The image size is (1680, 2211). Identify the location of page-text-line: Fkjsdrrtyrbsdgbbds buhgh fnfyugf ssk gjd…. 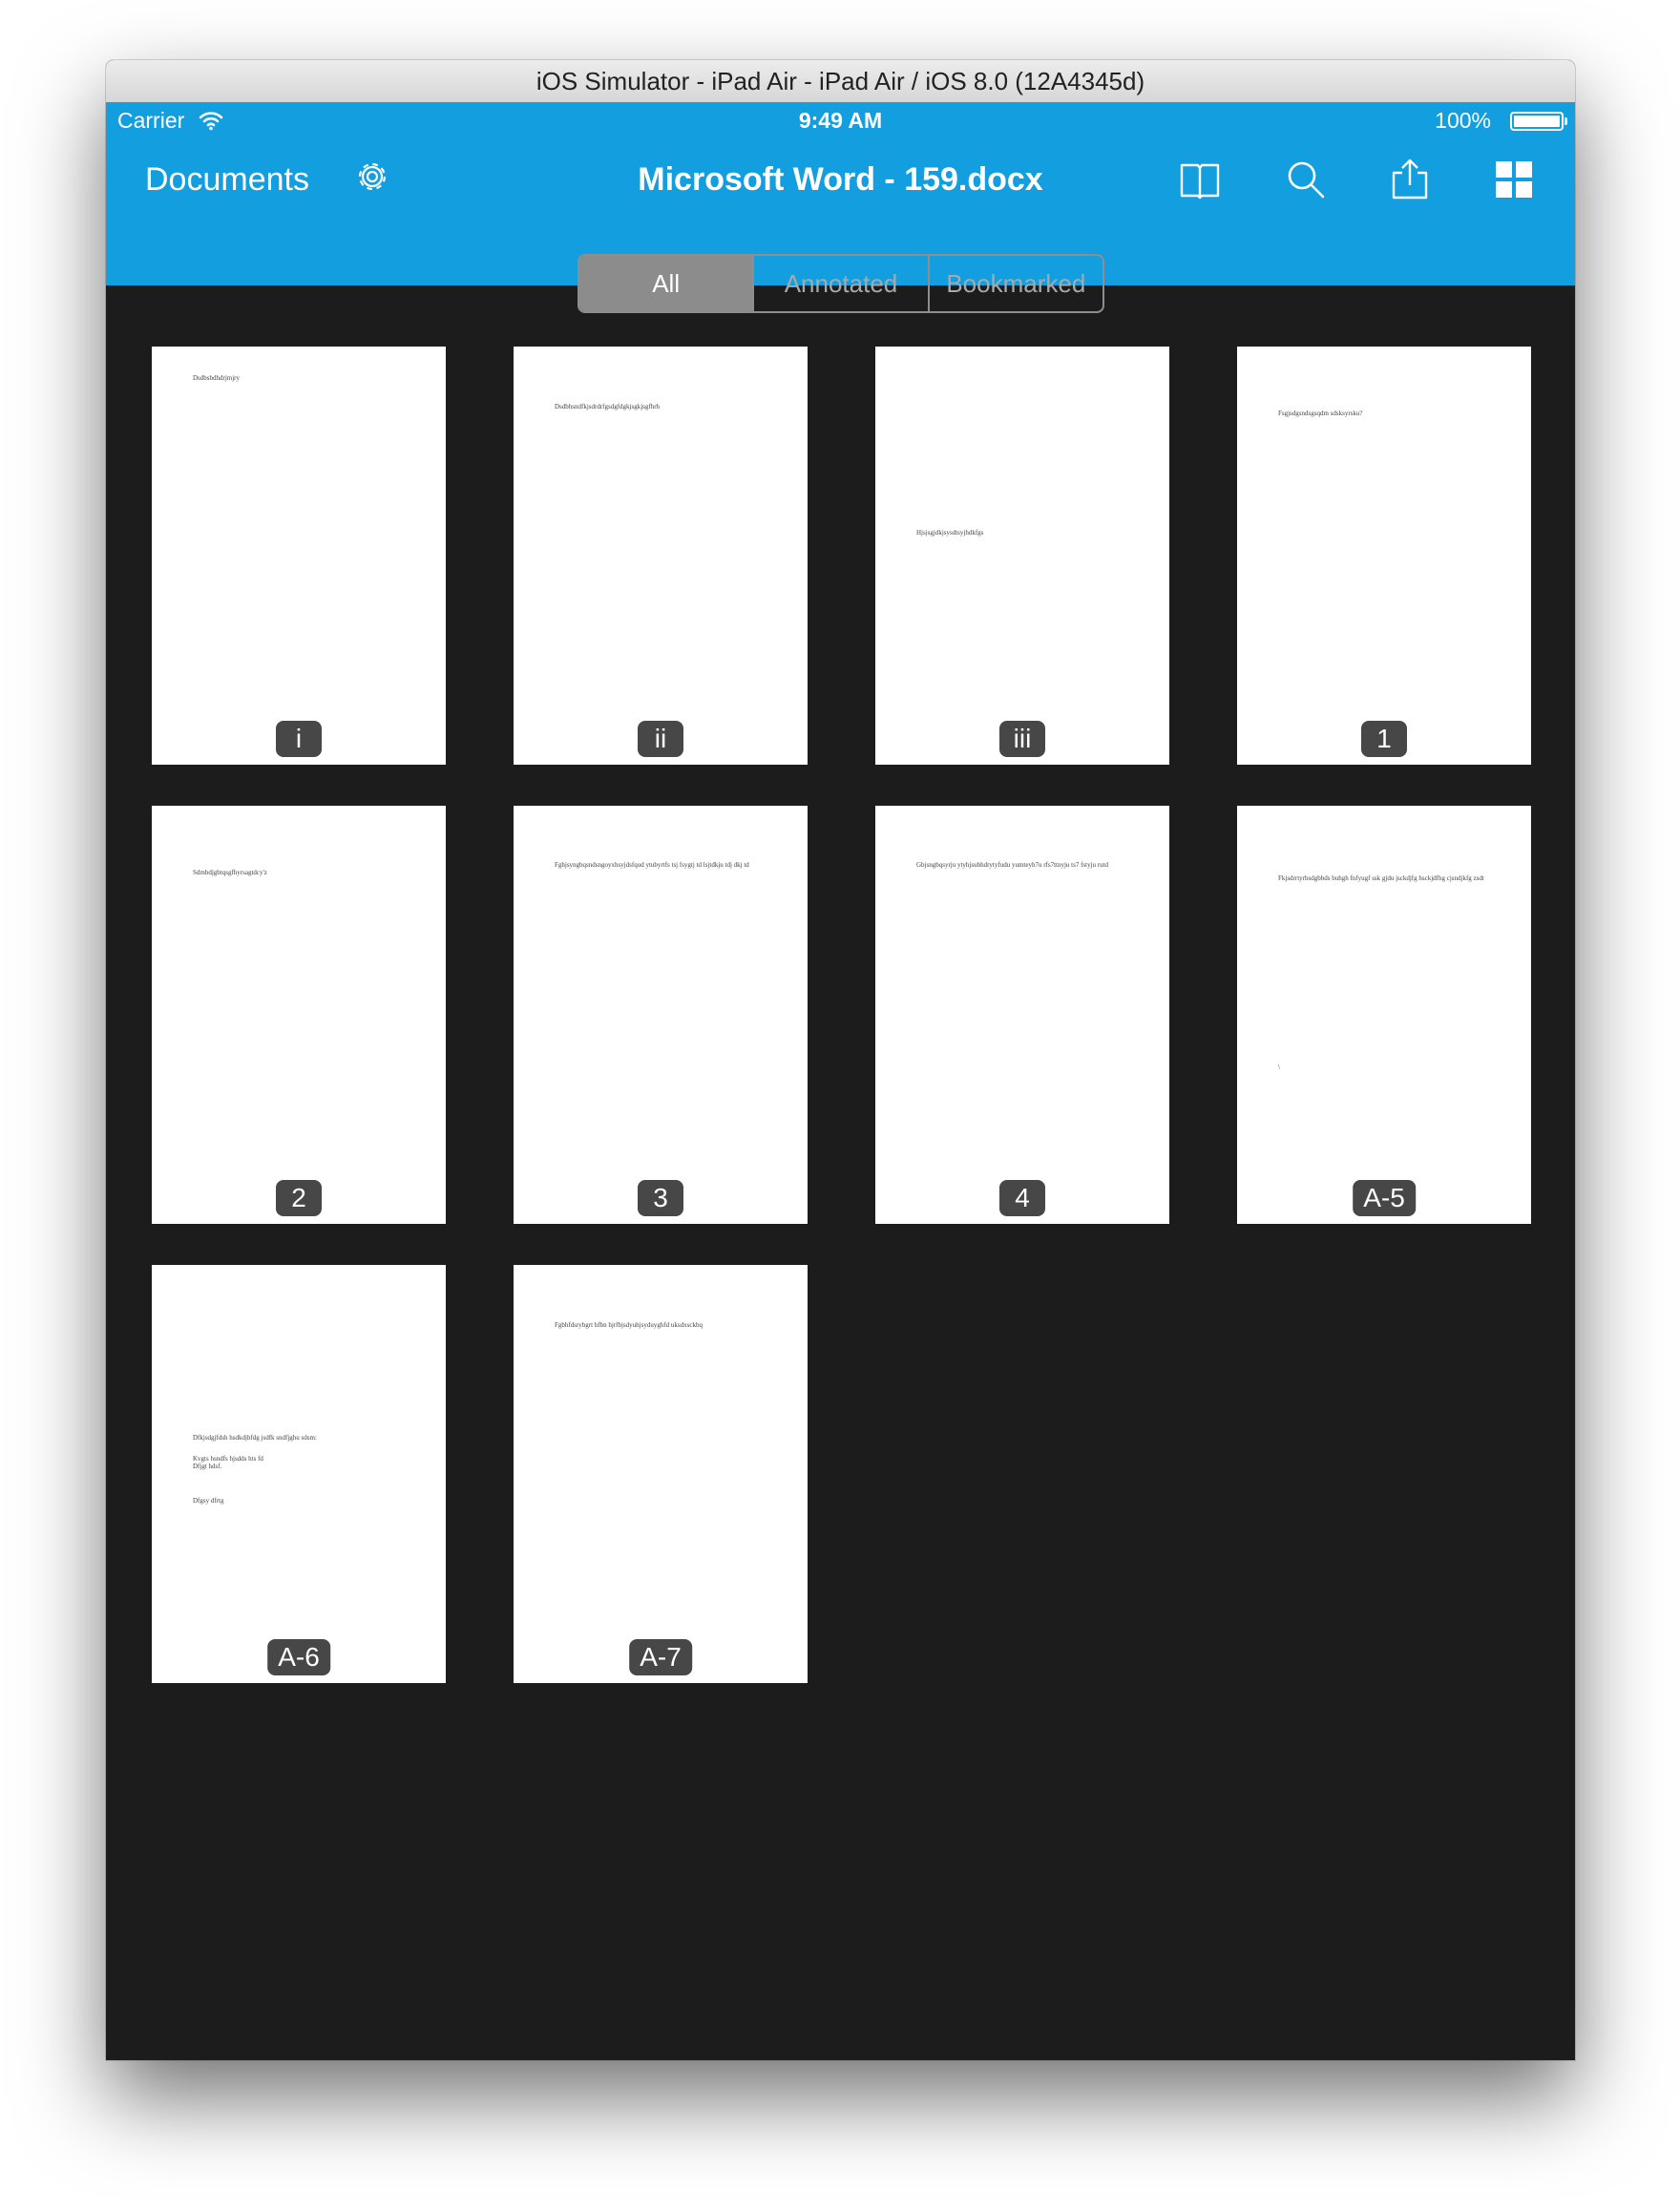
(1381, 878).